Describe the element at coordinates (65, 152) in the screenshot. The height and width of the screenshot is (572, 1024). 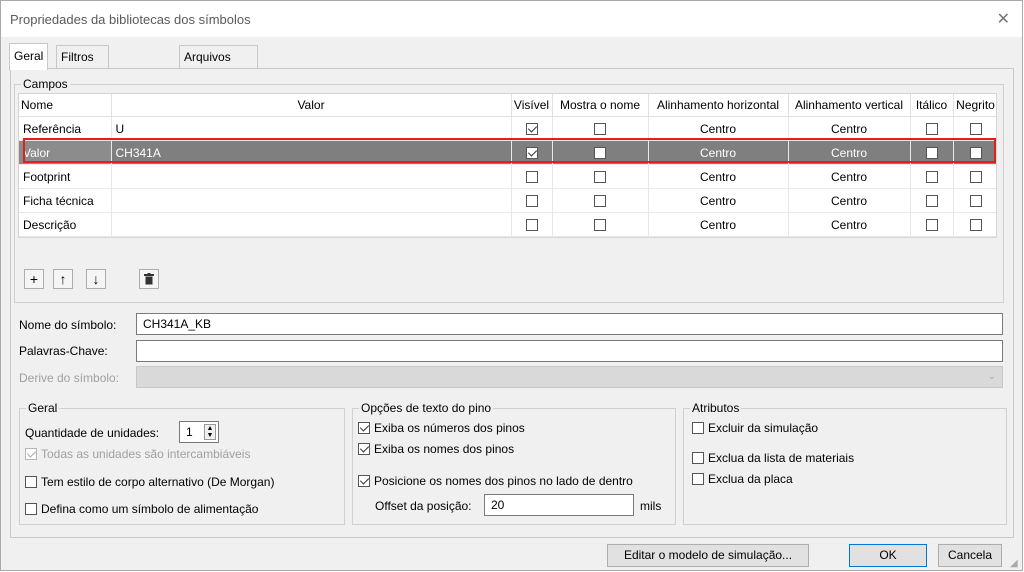
I see `field-name-cell: Valor` at that location.